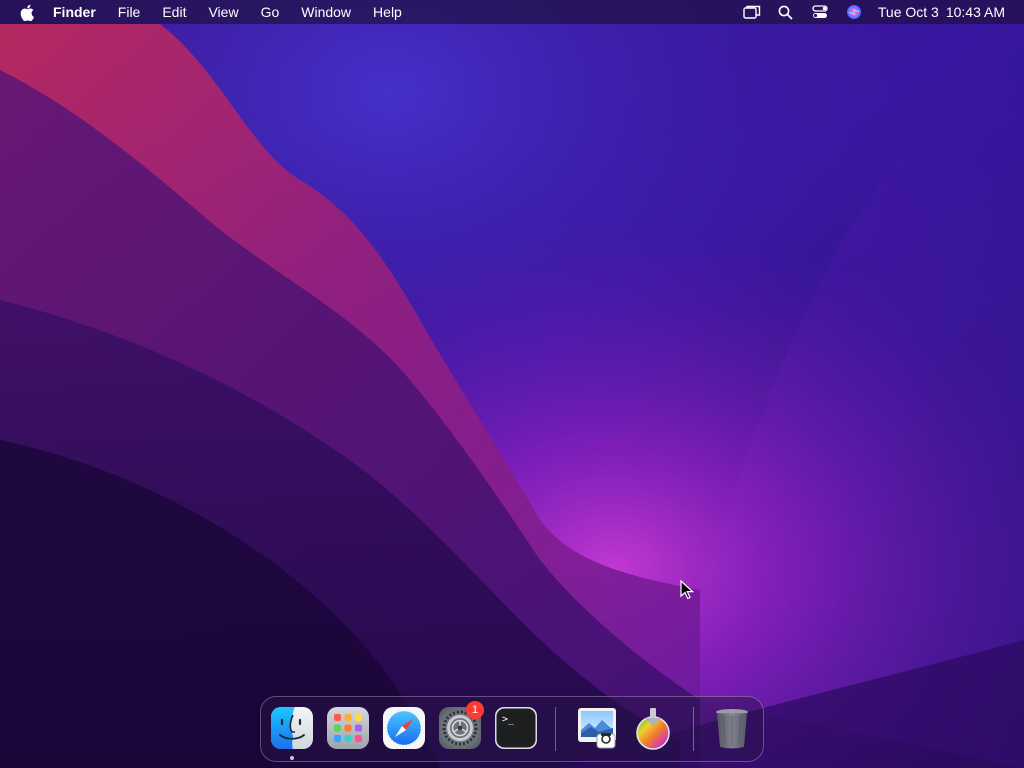 The height and width of the screenshot is (768, 1024). What do you see at coordinates (292, 728) in the screenshot?
I see `finder-icon` at bounding box center [292, 728].